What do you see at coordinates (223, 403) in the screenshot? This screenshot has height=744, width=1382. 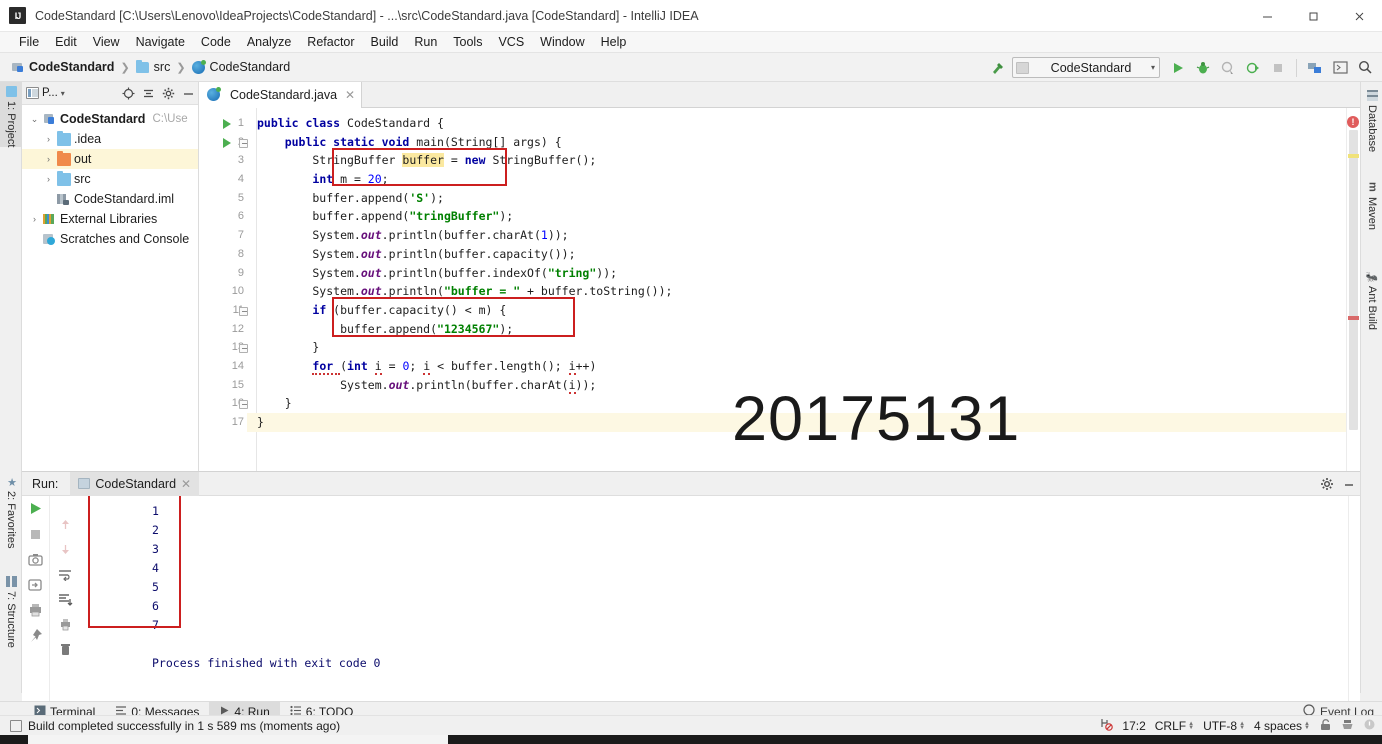 I see `gutter-line: 16` at bounding box center [223, 403].